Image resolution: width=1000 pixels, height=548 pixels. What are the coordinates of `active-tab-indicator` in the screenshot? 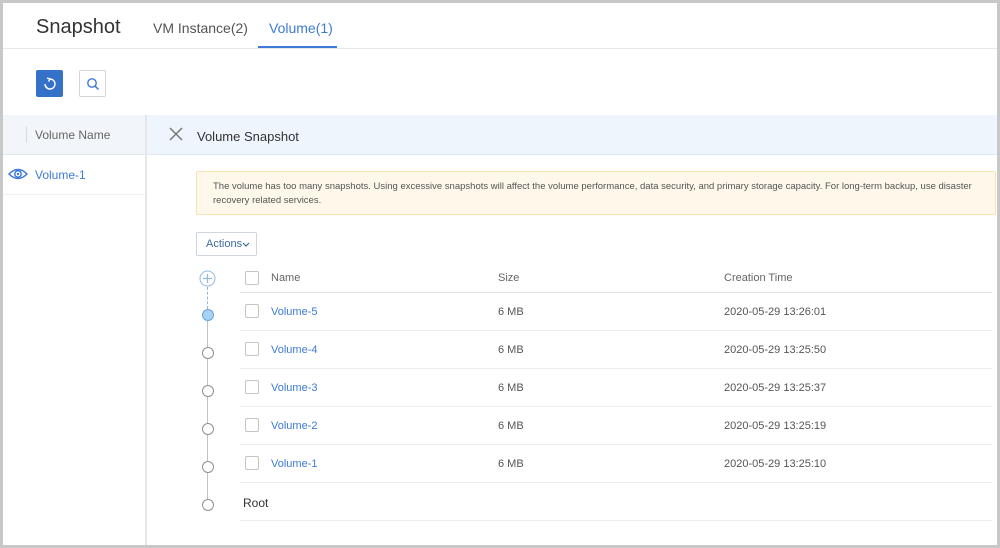 It's located at (297, 47).